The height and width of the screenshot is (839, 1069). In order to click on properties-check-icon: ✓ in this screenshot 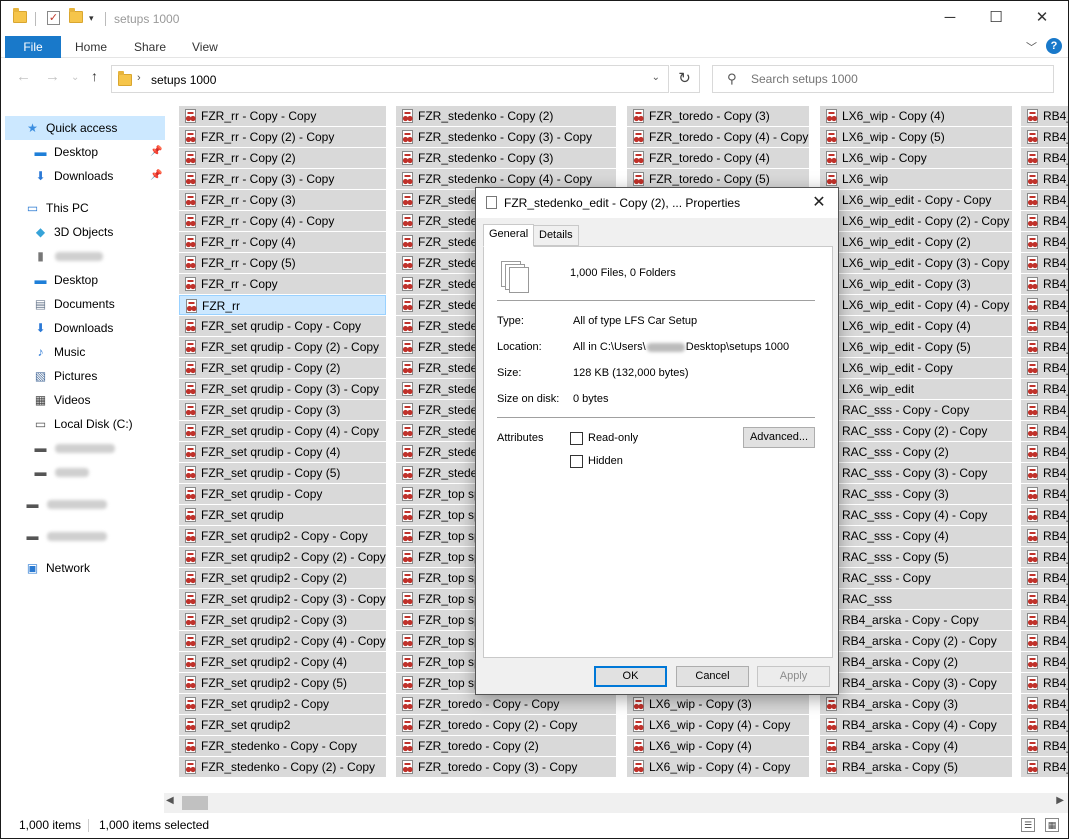, I will do `click(53, 18)`.